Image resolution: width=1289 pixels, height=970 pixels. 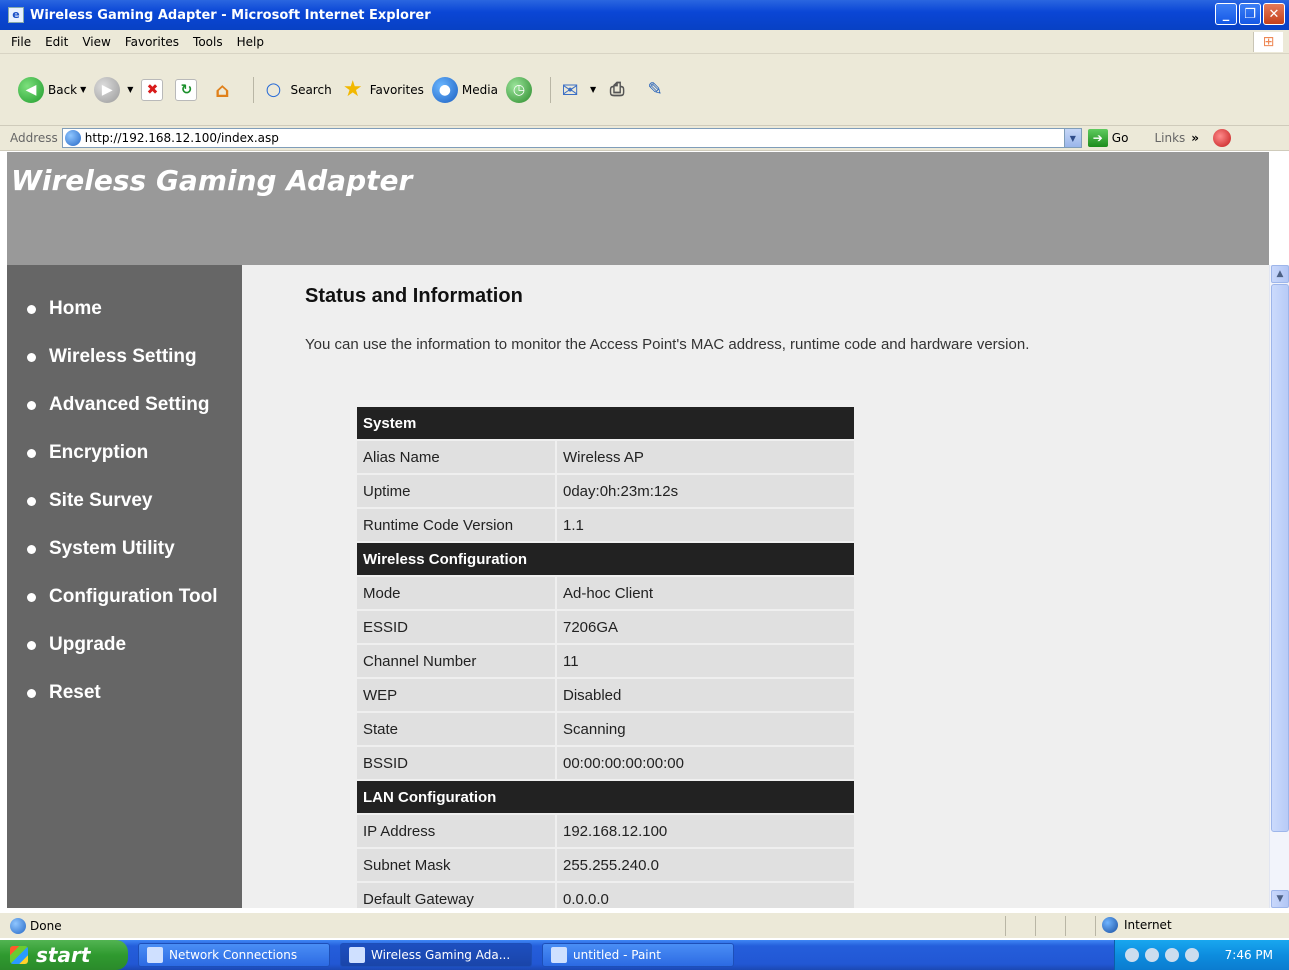 I want to click on row-label: Runtime Code Version, so click(x=457, y=525).